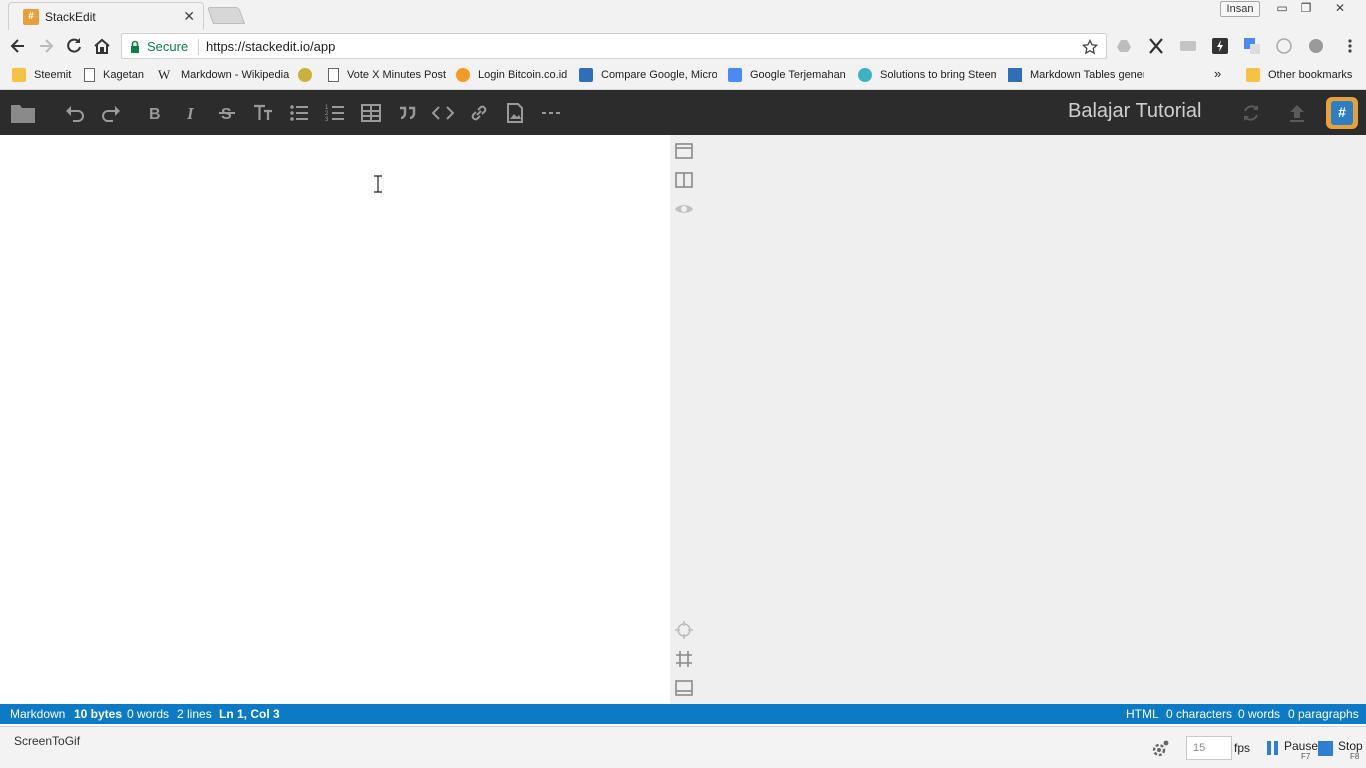 The image size is (1366, 768). Describe the element at coordinates (1134, 111) in the screenshot. I see `document-title: Balajar Tutorial` at that location.